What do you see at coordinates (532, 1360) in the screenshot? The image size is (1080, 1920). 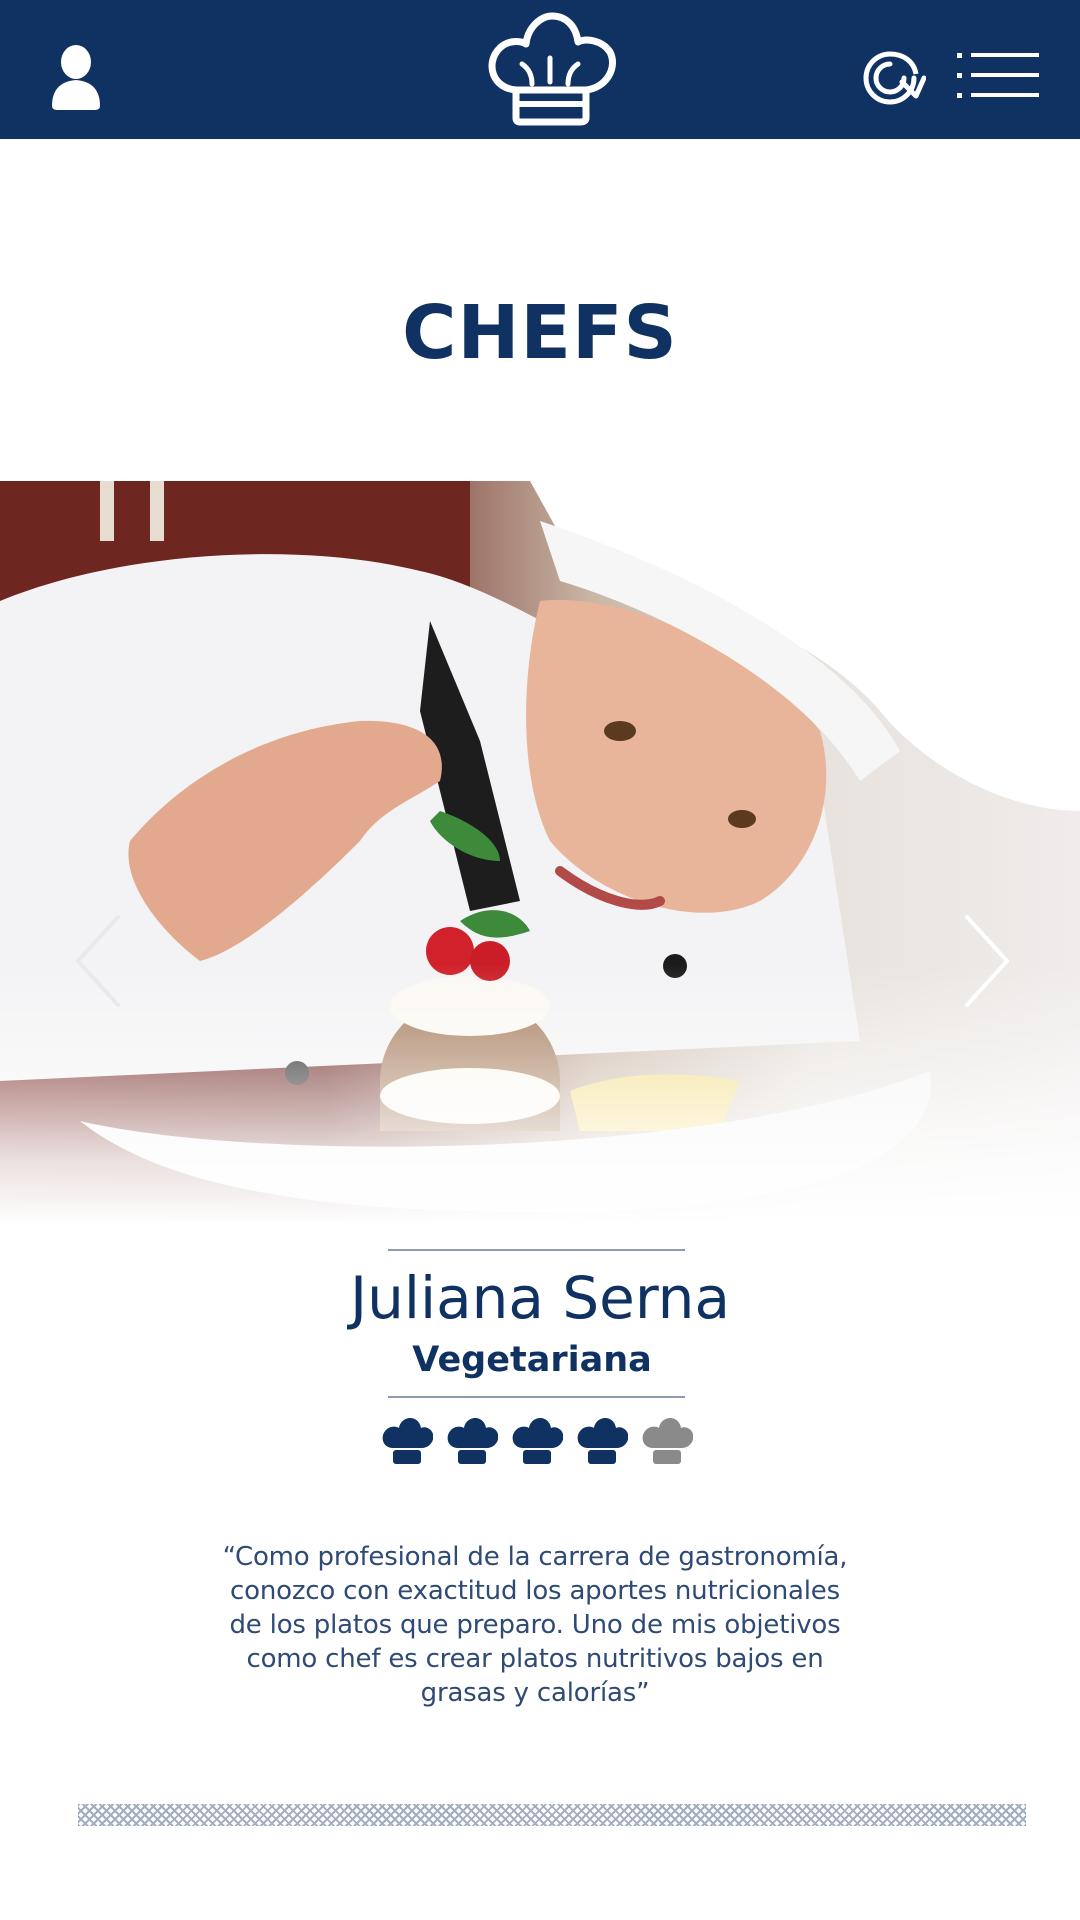 I see `chef-specialty: Vegetariana` at bounding box center [532, 1360].